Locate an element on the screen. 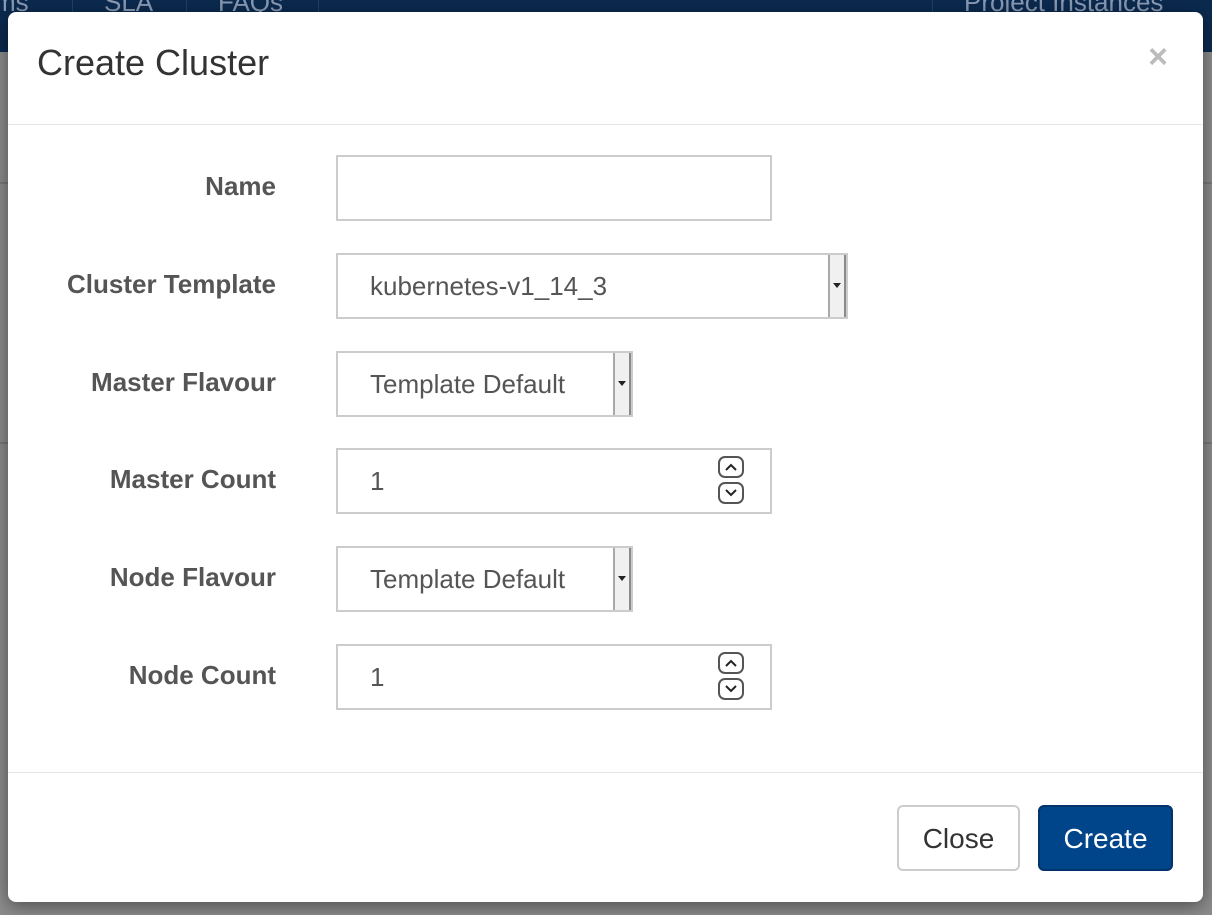 The image size is (1212, 915). master-flavour-select: Template Default is located at coordinates (484, 384).